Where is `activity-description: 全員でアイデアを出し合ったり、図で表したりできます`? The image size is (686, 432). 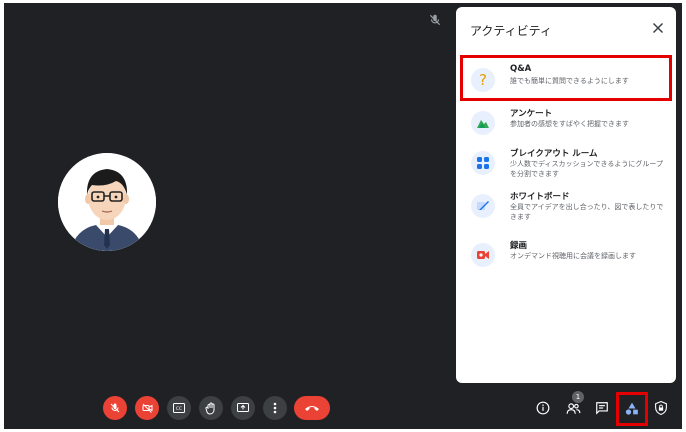 activity-description: 全員でアイデアを出し合ったり、図で表したりできます is located at coordinates (587, 212).